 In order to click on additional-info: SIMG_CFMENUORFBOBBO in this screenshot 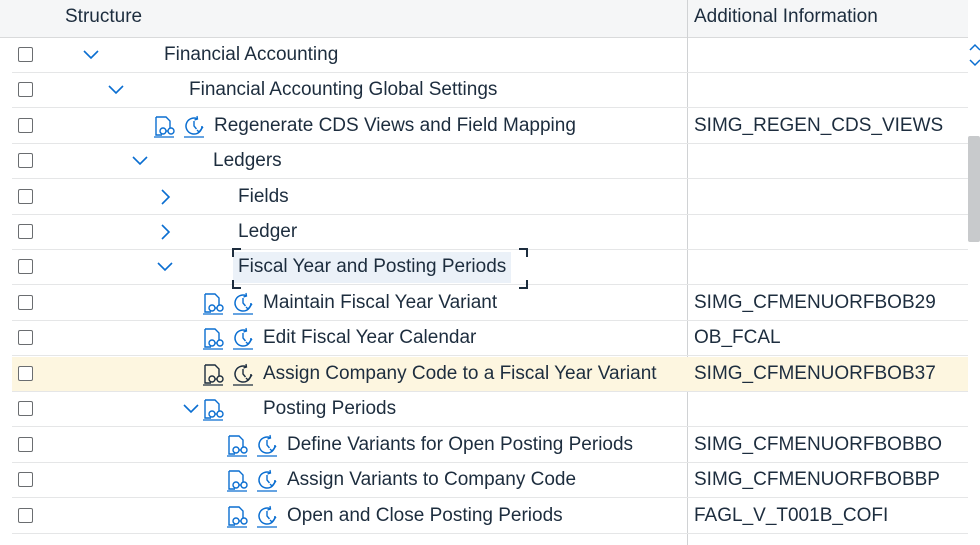, I will do `click(818, 444)`.